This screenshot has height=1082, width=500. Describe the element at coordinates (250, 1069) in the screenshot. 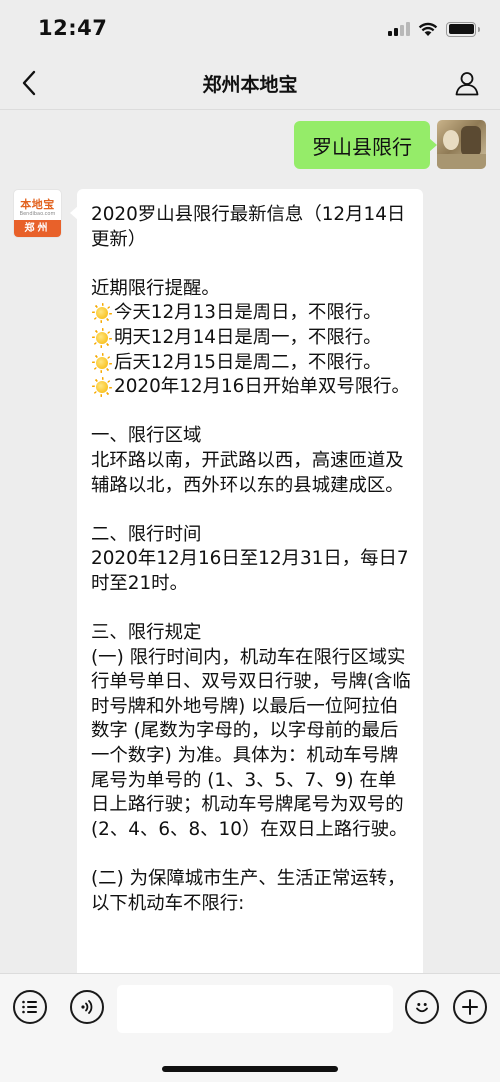

I see `home-indicator` at that location.